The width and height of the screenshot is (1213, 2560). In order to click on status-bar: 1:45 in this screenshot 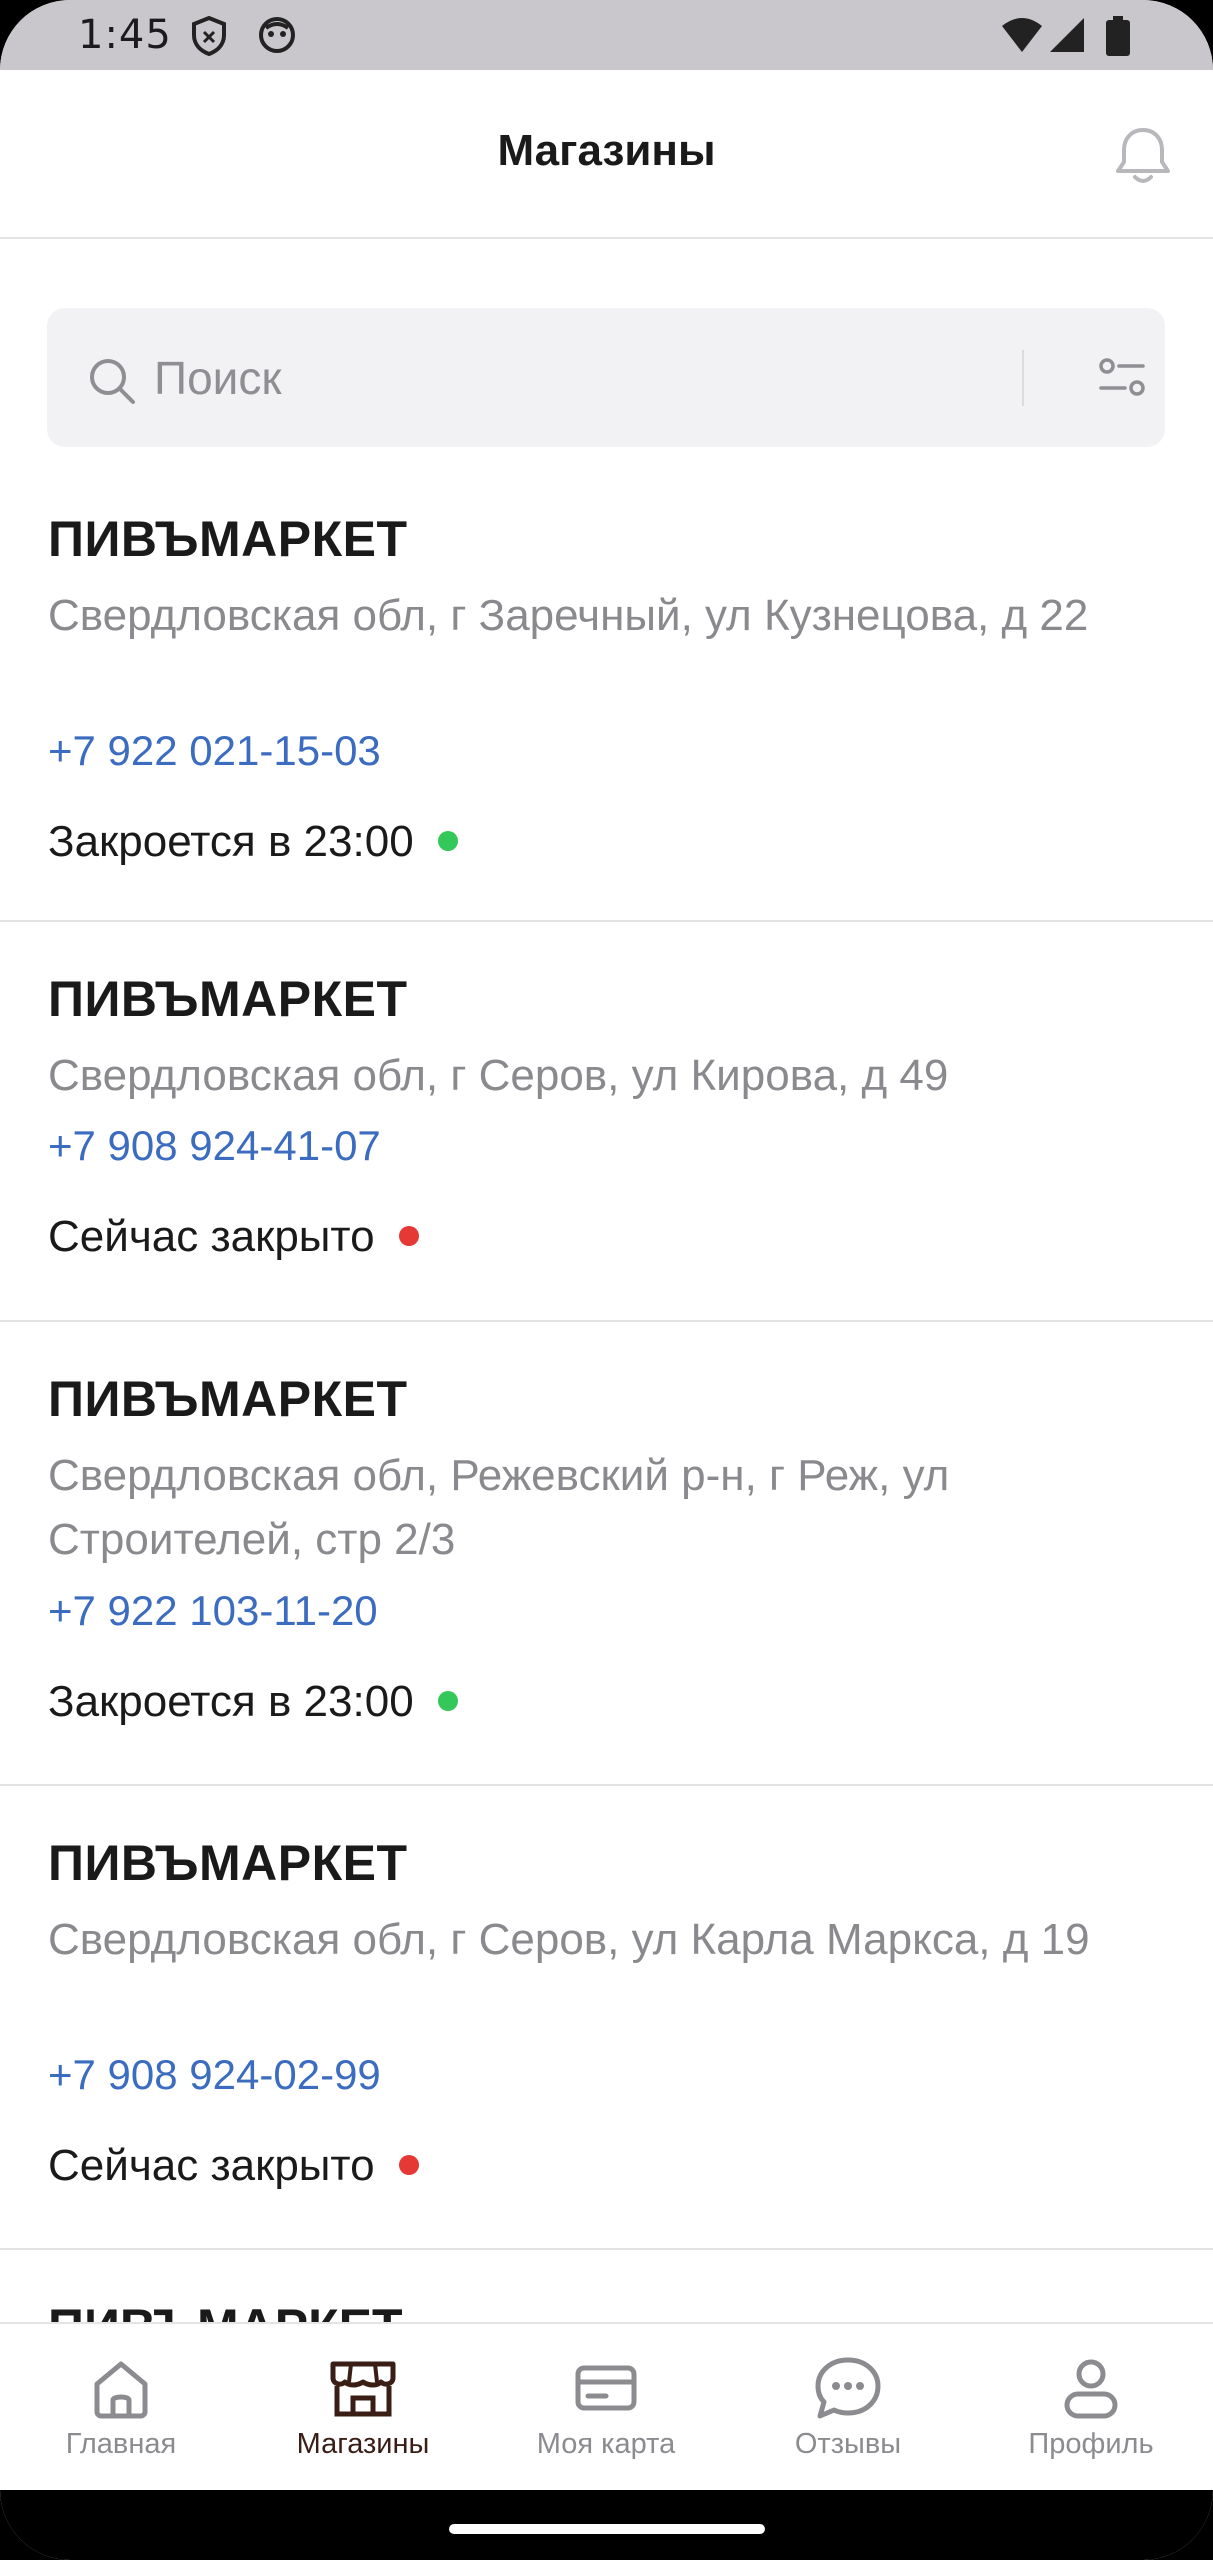, I will do `click(606, 35)`.